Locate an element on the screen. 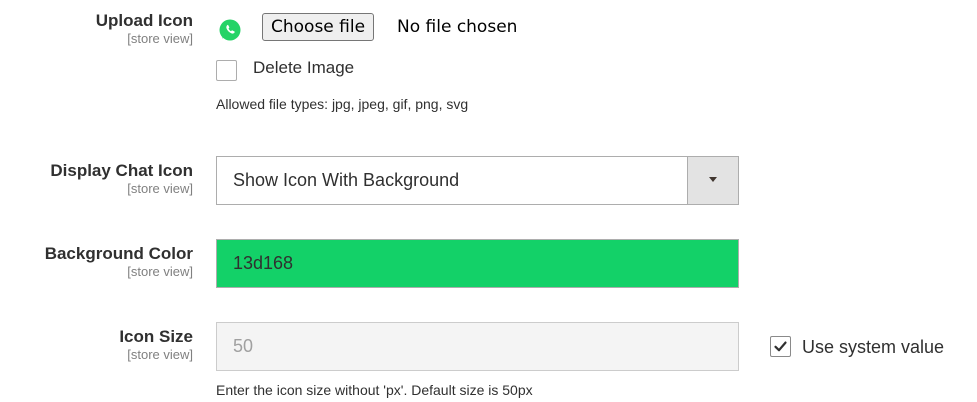 This screenshot has width=977, height=402. use-system-value-label: Use system value is located at coordinates (873, 347).